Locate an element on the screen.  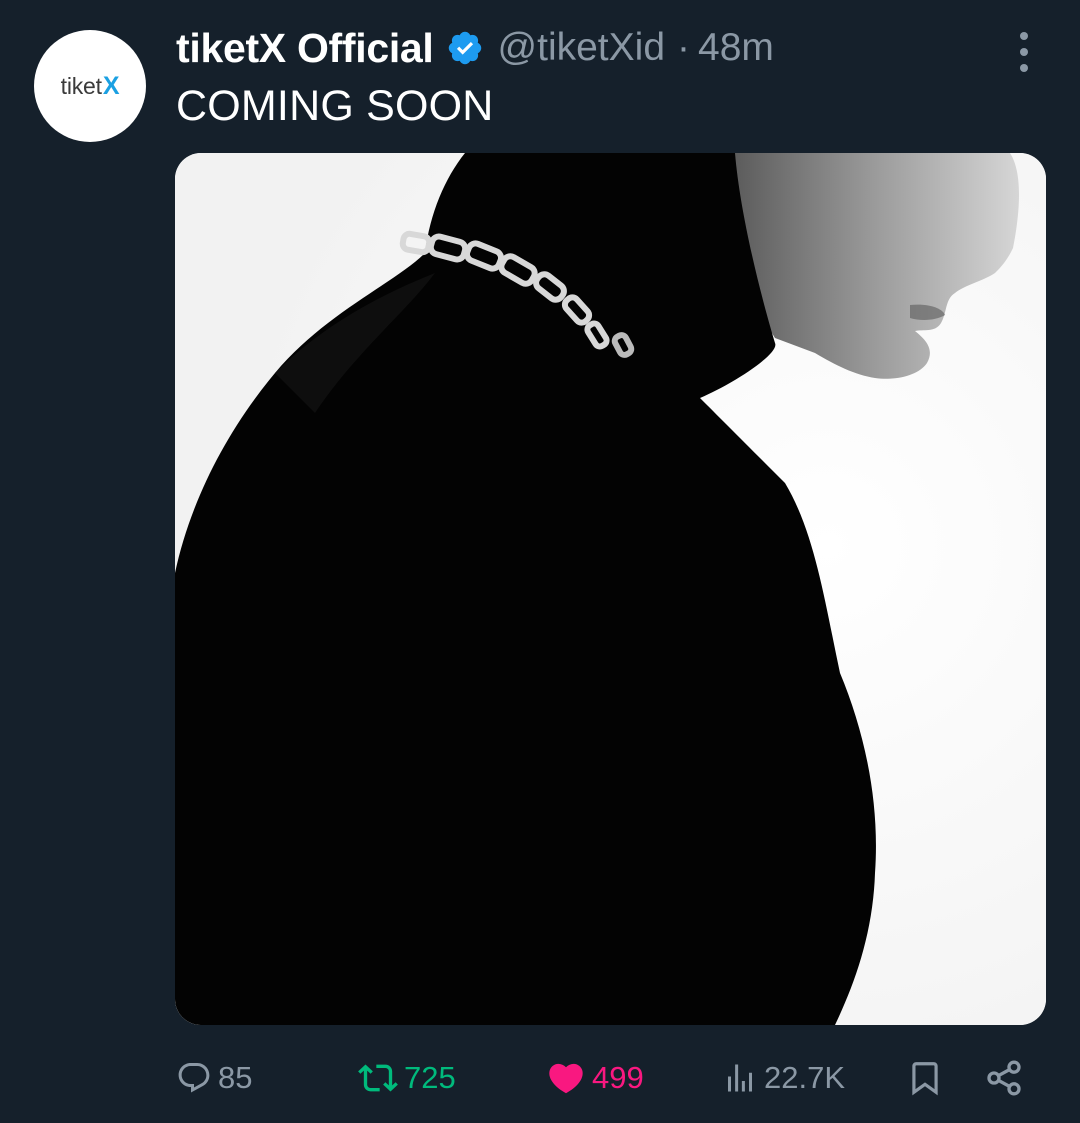
logo-text: tiket is located at coordinates (81, 85).